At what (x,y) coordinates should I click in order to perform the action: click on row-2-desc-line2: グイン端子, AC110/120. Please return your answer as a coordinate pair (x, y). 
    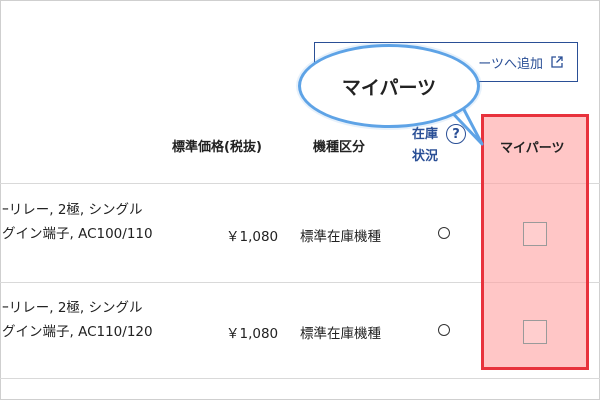
    Looking at the image, I should click on (77, 332).